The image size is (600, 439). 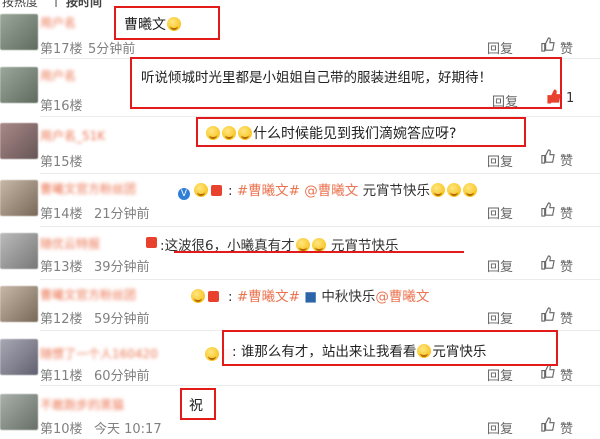 What do you see at coordinates (359, 352) in the screenshot?
I see `comment-text: : 谁那么有才，站出来让我看看 元宵快乐` at bounding box center [359, 352].